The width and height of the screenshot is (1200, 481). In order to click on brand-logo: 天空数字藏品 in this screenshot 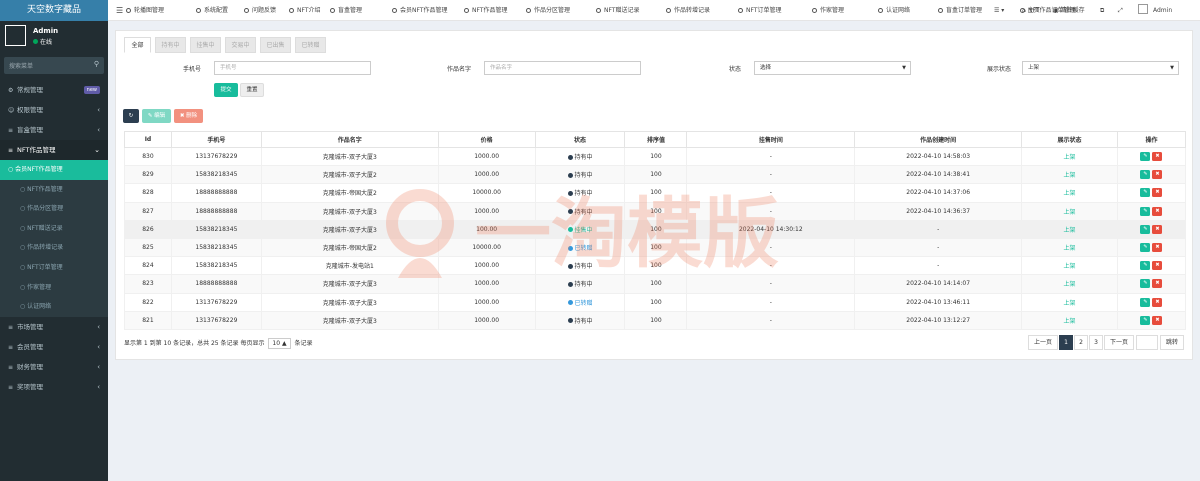, I will do `click(54, 10)`.